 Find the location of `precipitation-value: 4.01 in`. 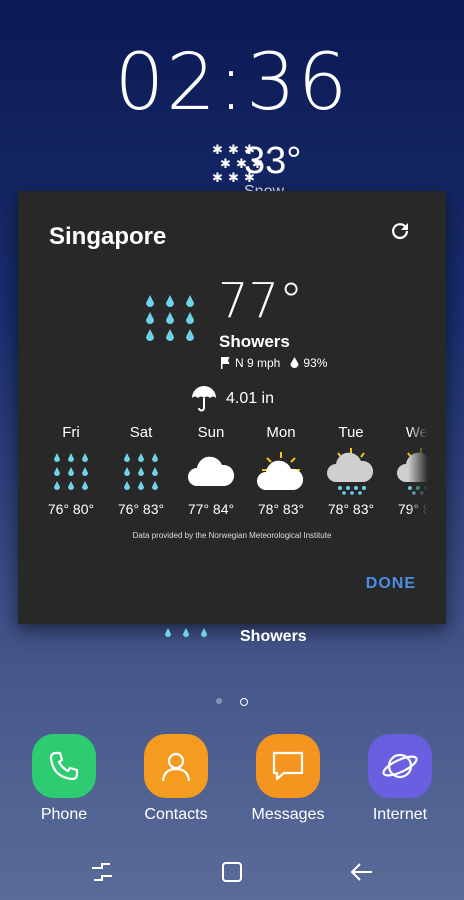

precipitation-value: 4.01 in is located at coordinates (250, 398).